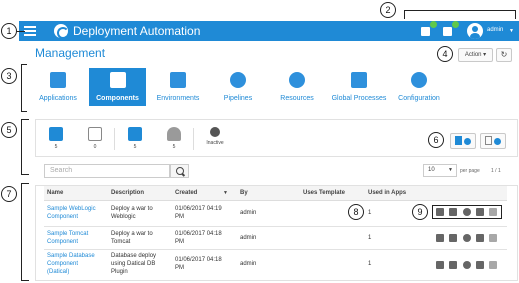 The image size is (519, 283). What do you see at coordinates (68, 234) in the screenshot?
I see `name-line: Sample Tomcat` at bounding box center [68, 234].